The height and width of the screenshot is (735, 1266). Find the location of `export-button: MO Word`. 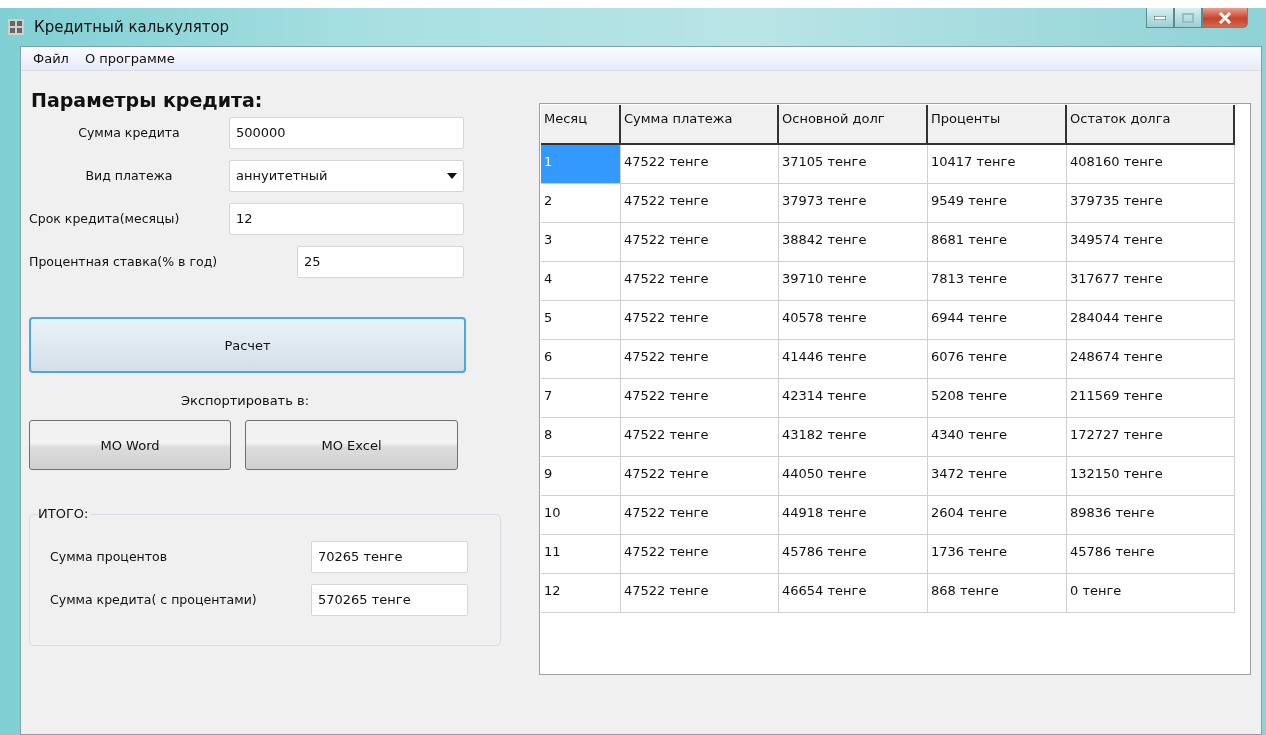

export-button: MO Word is located at coordinates (130, 445).